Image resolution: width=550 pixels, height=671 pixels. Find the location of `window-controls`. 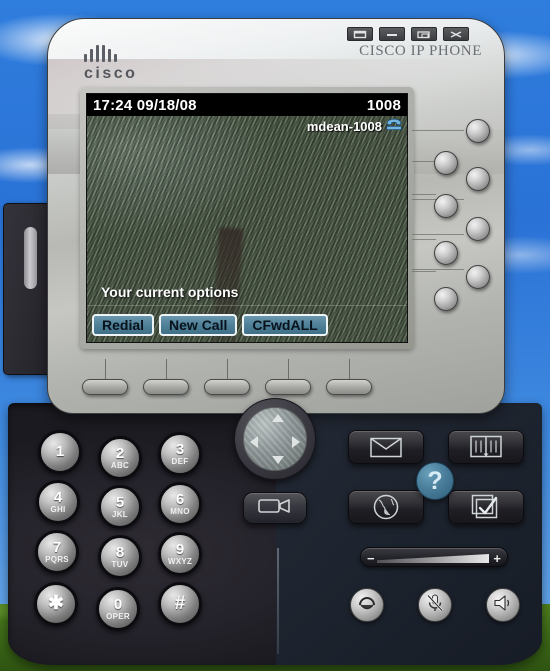

window-controls is located at coordinates (408, 34).